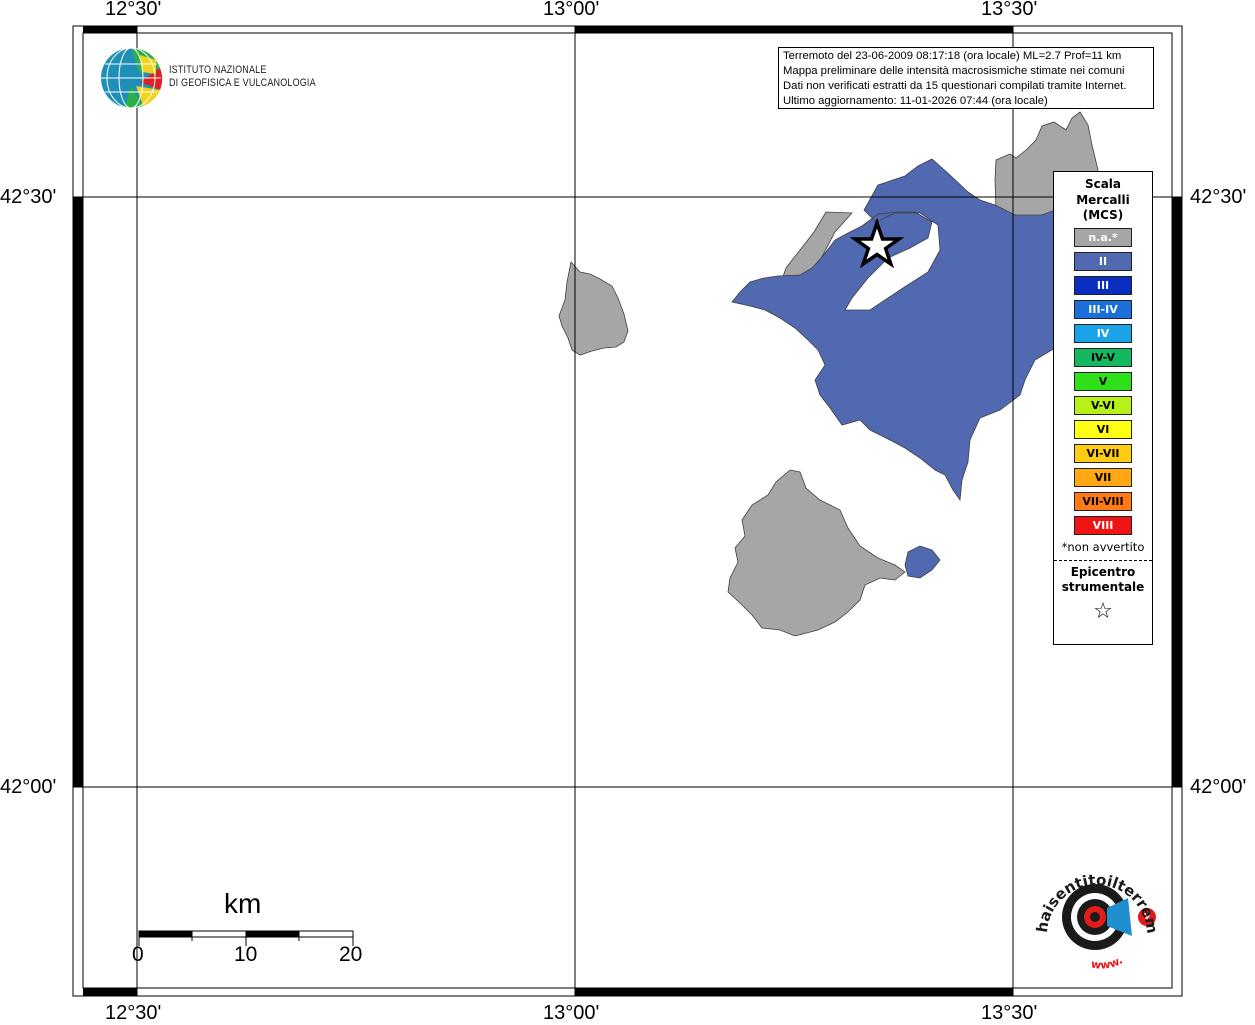  I want to click on legend-item: VI, so click(1103, 429).